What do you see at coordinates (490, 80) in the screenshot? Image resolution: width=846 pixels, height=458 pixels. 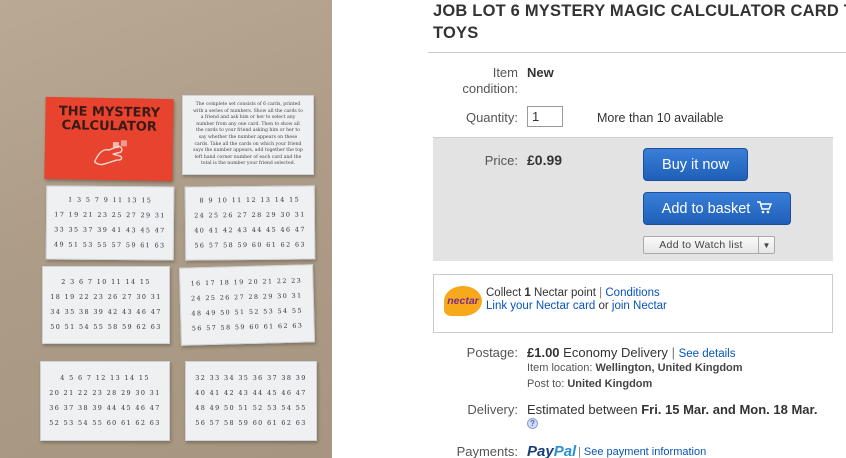 I see `condition-label: Item condition:` at bounding box center [490, 80].